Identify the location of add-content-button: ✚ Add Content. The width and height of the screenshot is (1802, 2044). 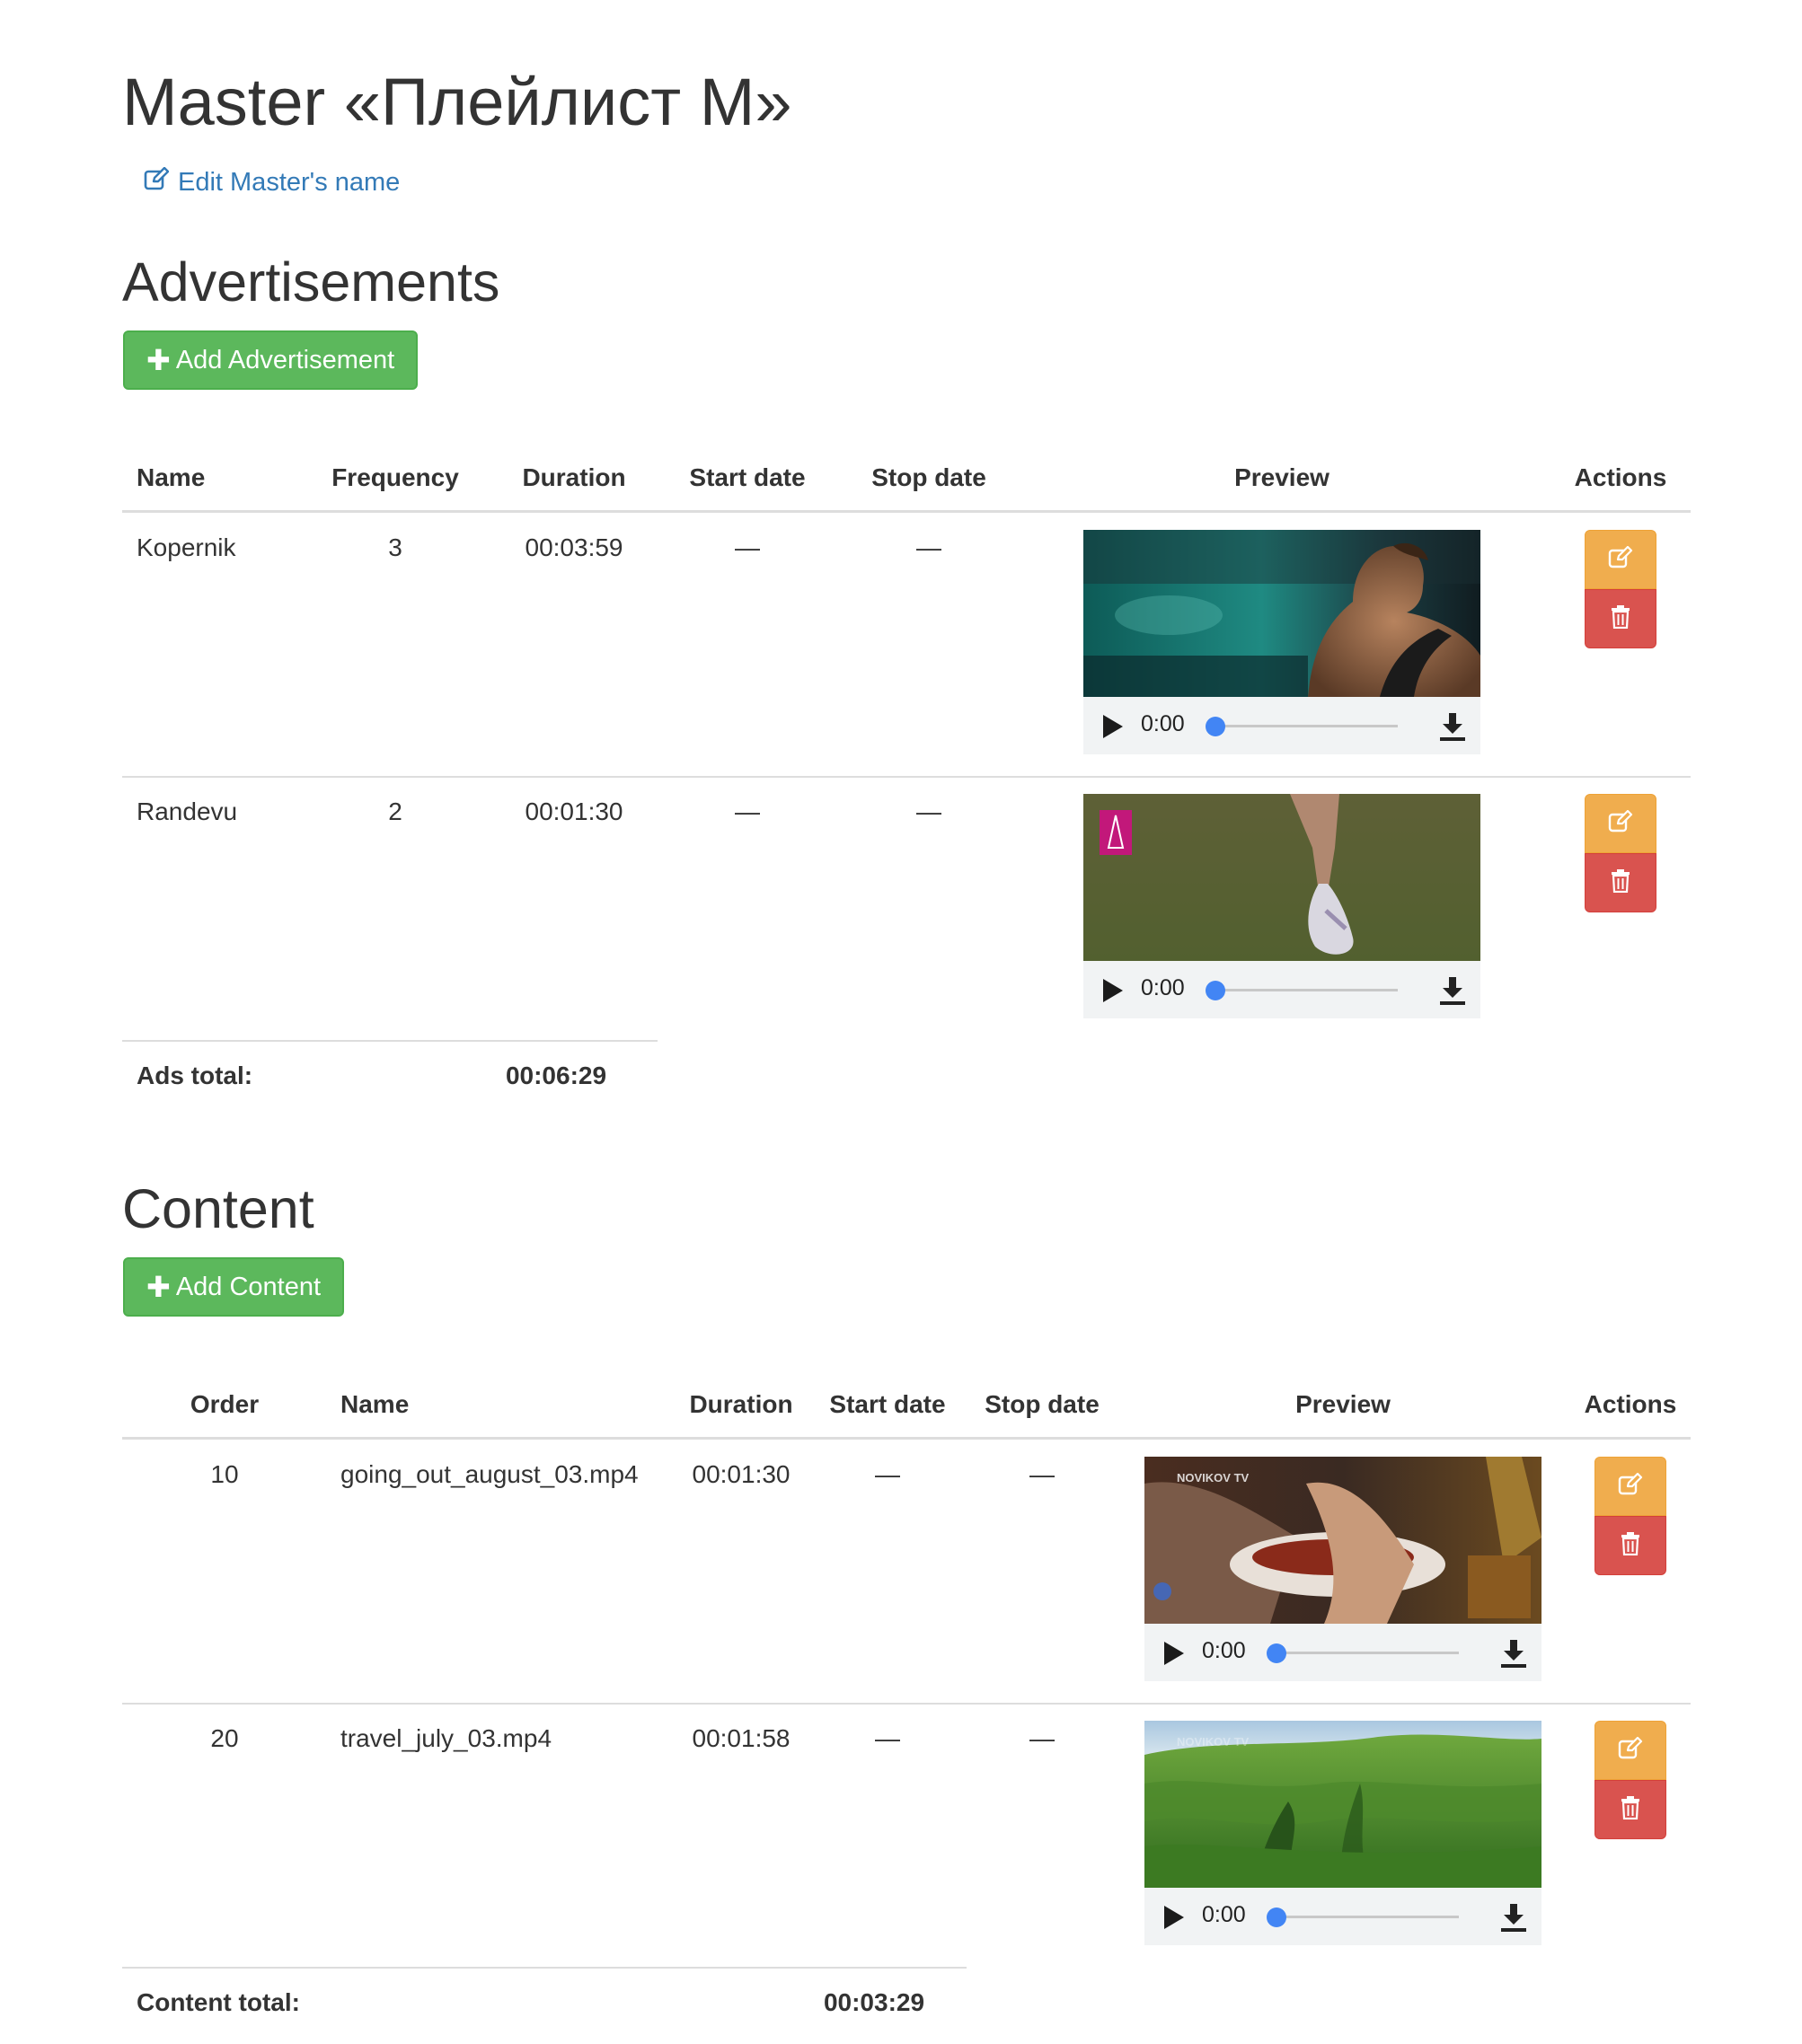
(234, 1287).